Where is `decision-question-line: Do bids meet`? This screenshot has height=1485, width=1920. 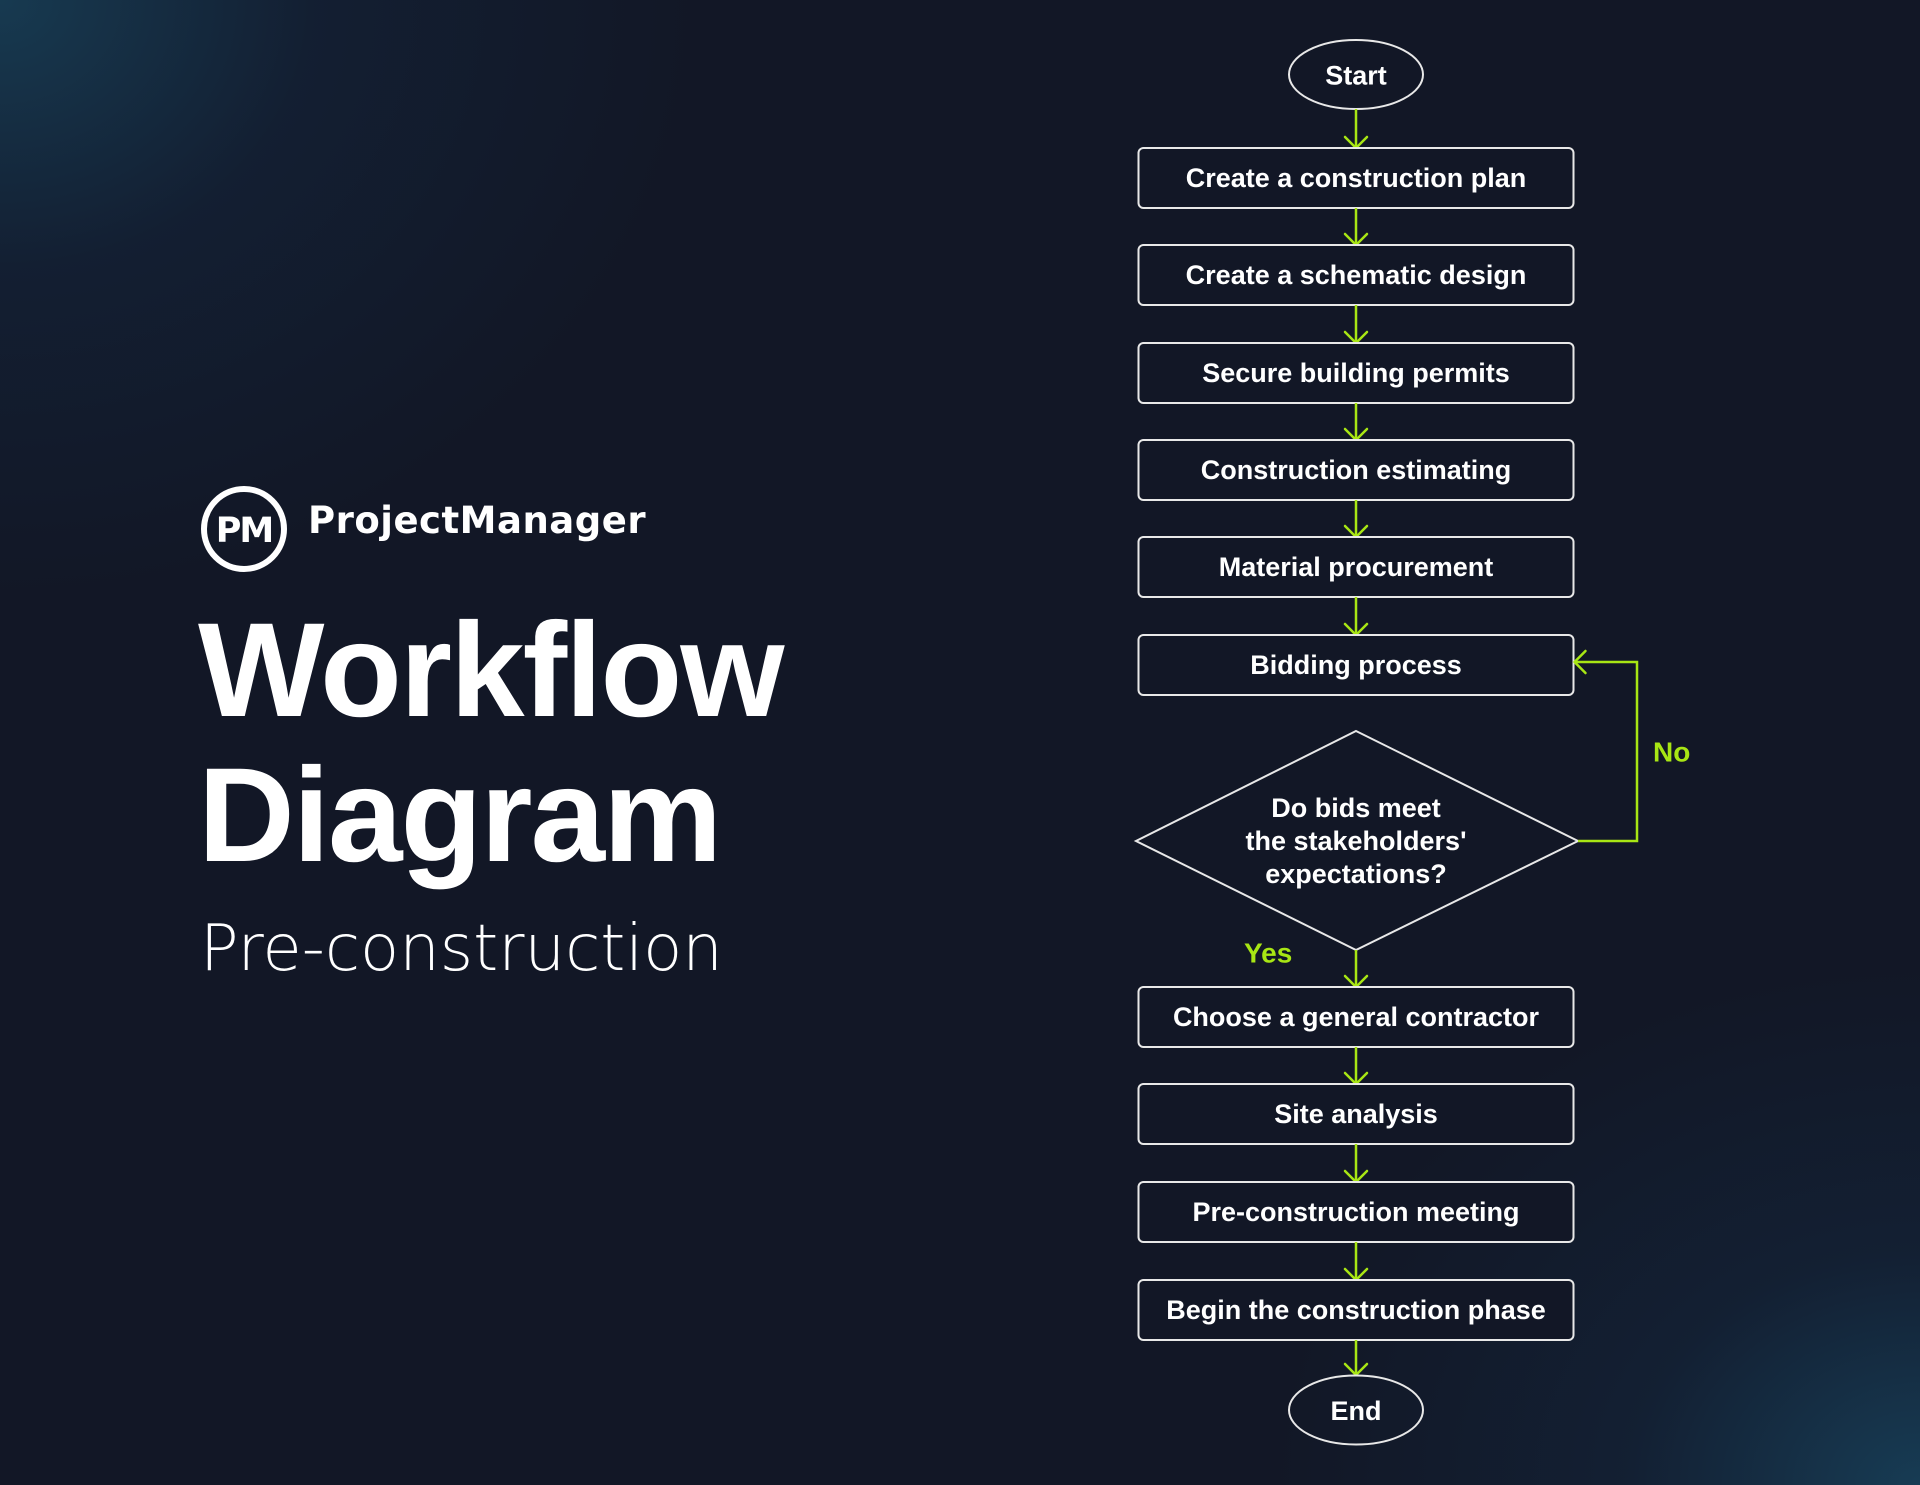 decision-question-line: Do bids meet is located at coordinates (1356, 808).